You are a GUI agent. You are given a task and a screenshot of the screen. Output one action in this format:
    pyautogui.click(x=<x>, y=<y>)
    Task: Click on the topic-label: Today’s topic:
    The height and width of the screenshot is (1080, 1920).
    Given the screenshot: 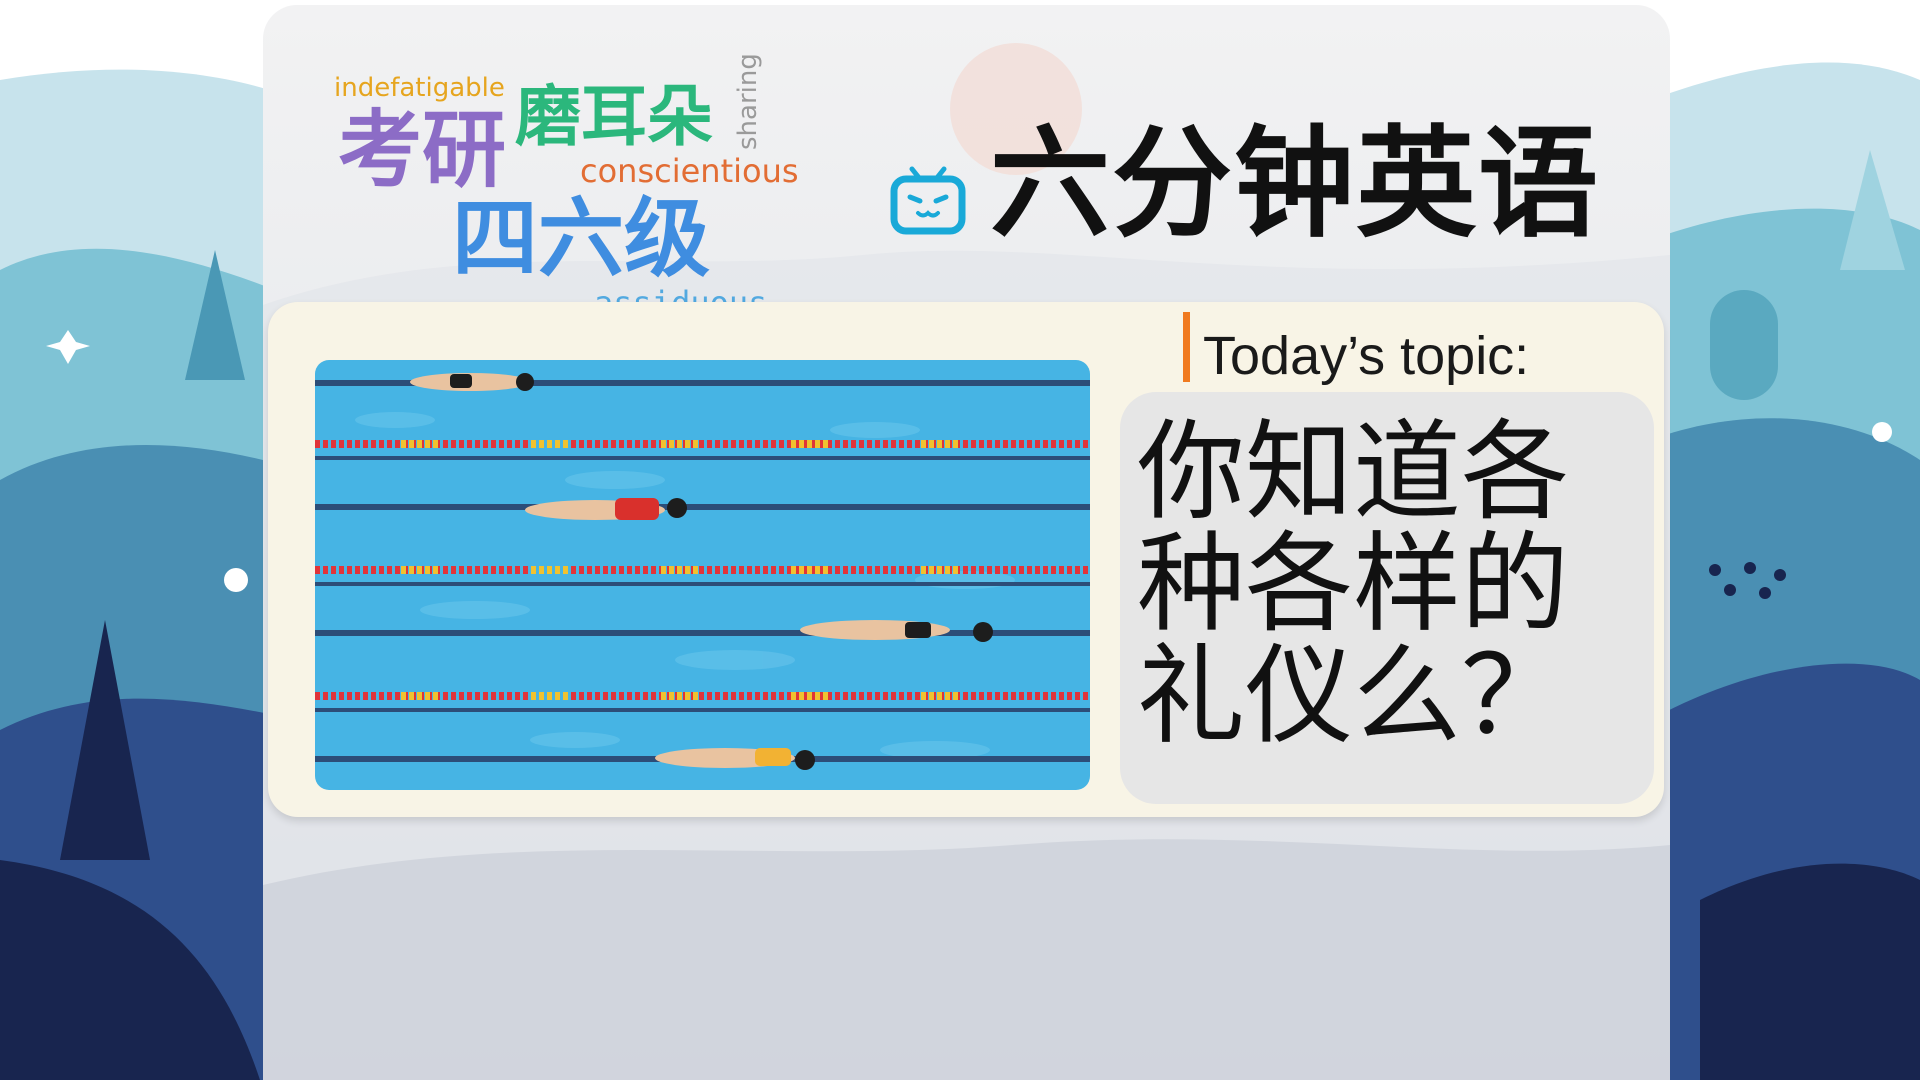 What is the action you would take?
    pyautogui.click(x=1366, y=356)
    